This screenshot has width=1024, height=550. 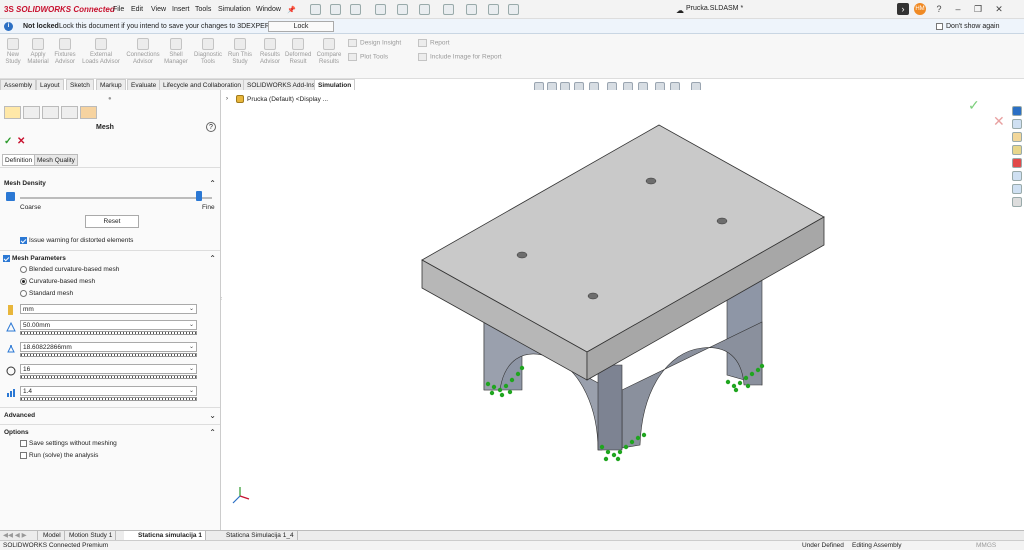 What do you see at coordinates (1017, 189) in the screenshot?
I see `forum-icon` at bounding box center [1017, 189].